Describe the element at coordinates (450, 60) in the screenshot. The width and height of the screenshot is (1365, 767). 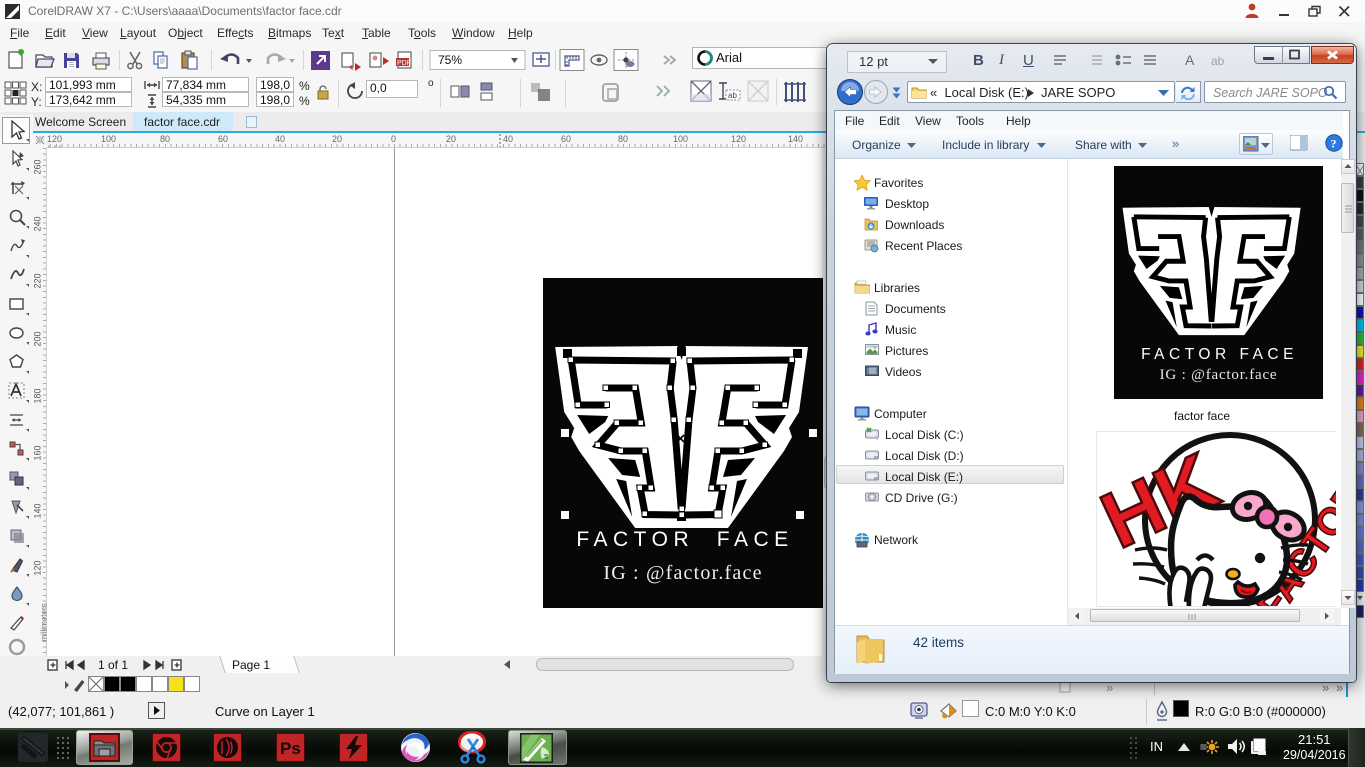
I see `svg-text: 75%` at that location.